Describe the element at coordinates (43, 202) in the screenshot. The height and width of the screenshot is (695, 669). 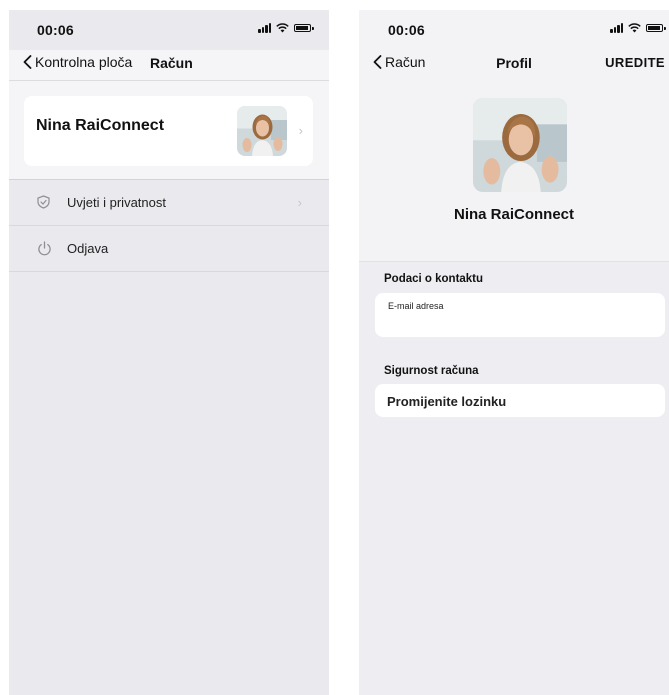
I see `shield-icon` at that location.